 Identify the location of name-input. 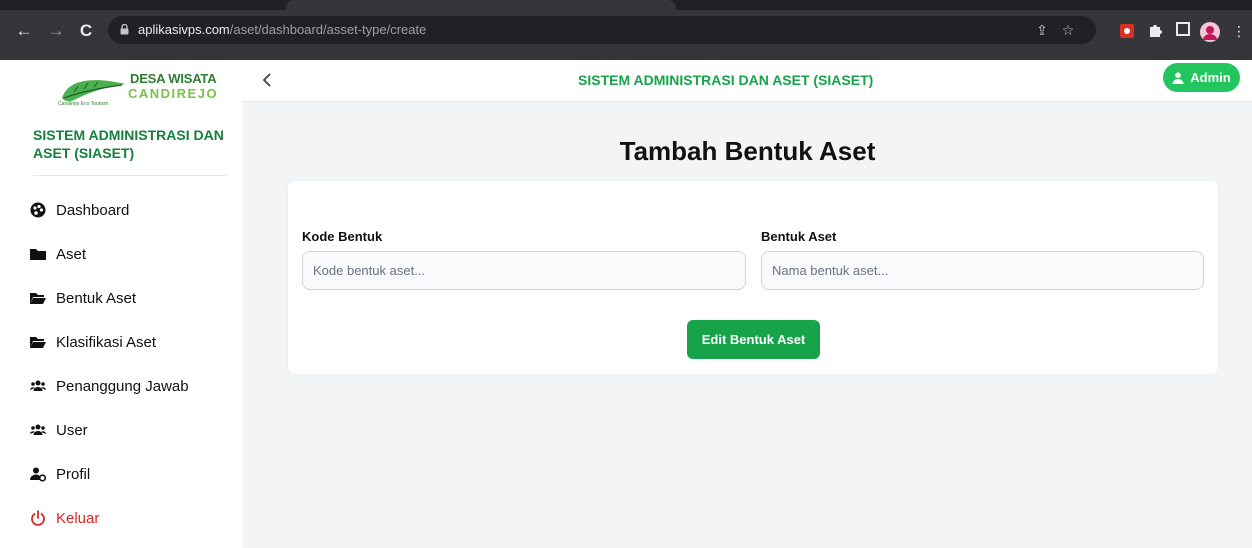
(982, 270).